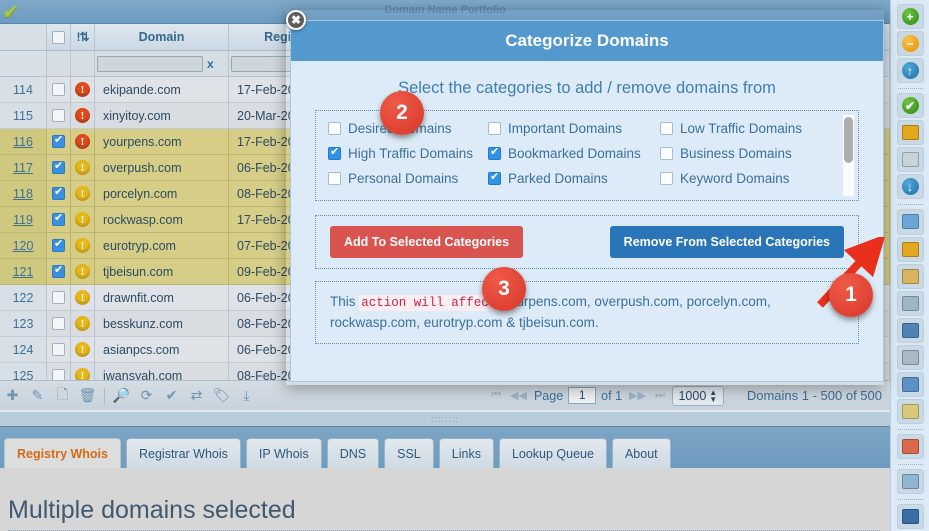  What do you see at coordinates (146, 396) in the screenshot?
I see `refresh-icon: ⟳` at bounding box center [146, 396].